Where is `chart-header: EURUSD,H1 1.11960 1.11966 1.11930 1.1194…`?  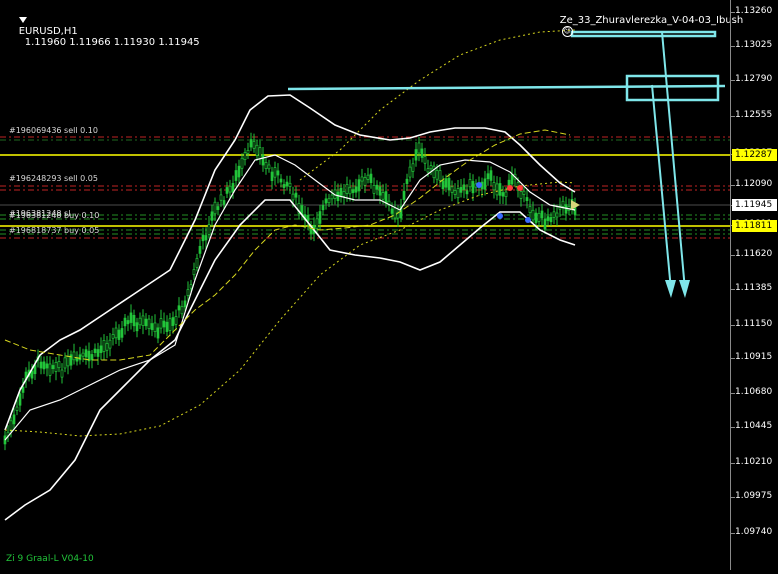 chart-header: EURUSD,H1 1.11960 1.11966 1.11930 1.1194… is located at coordinates (103, 31).